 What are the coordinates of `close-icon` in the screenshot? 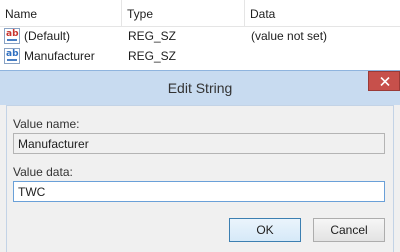 It's located at (385, 81).